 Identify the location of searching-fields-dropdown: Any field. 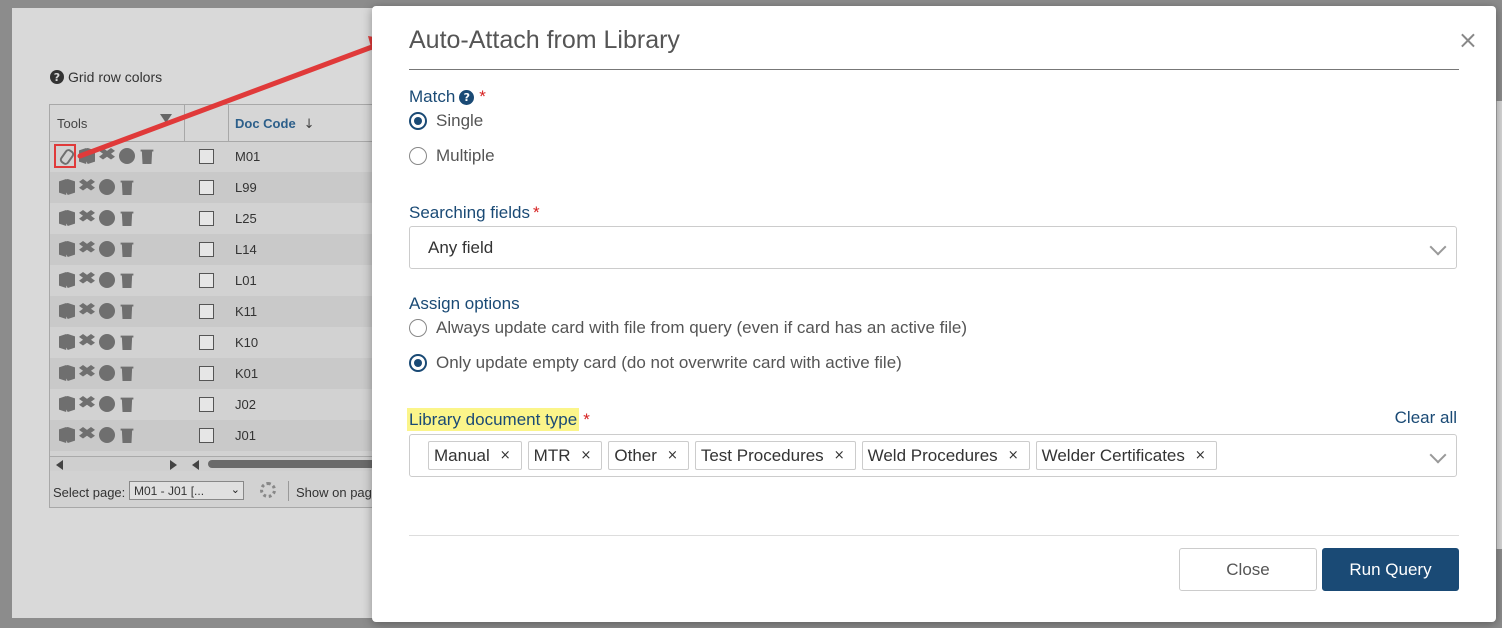
(933, 247).